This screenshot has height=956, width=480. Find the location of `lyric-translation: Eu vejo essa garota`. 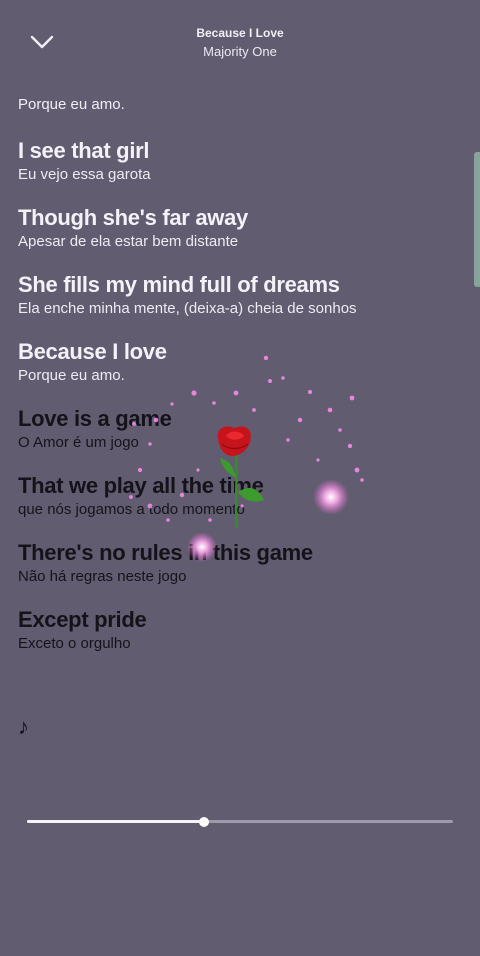

lyric-translation: Eu vejo essa garota is located at coordinates (84, 174).